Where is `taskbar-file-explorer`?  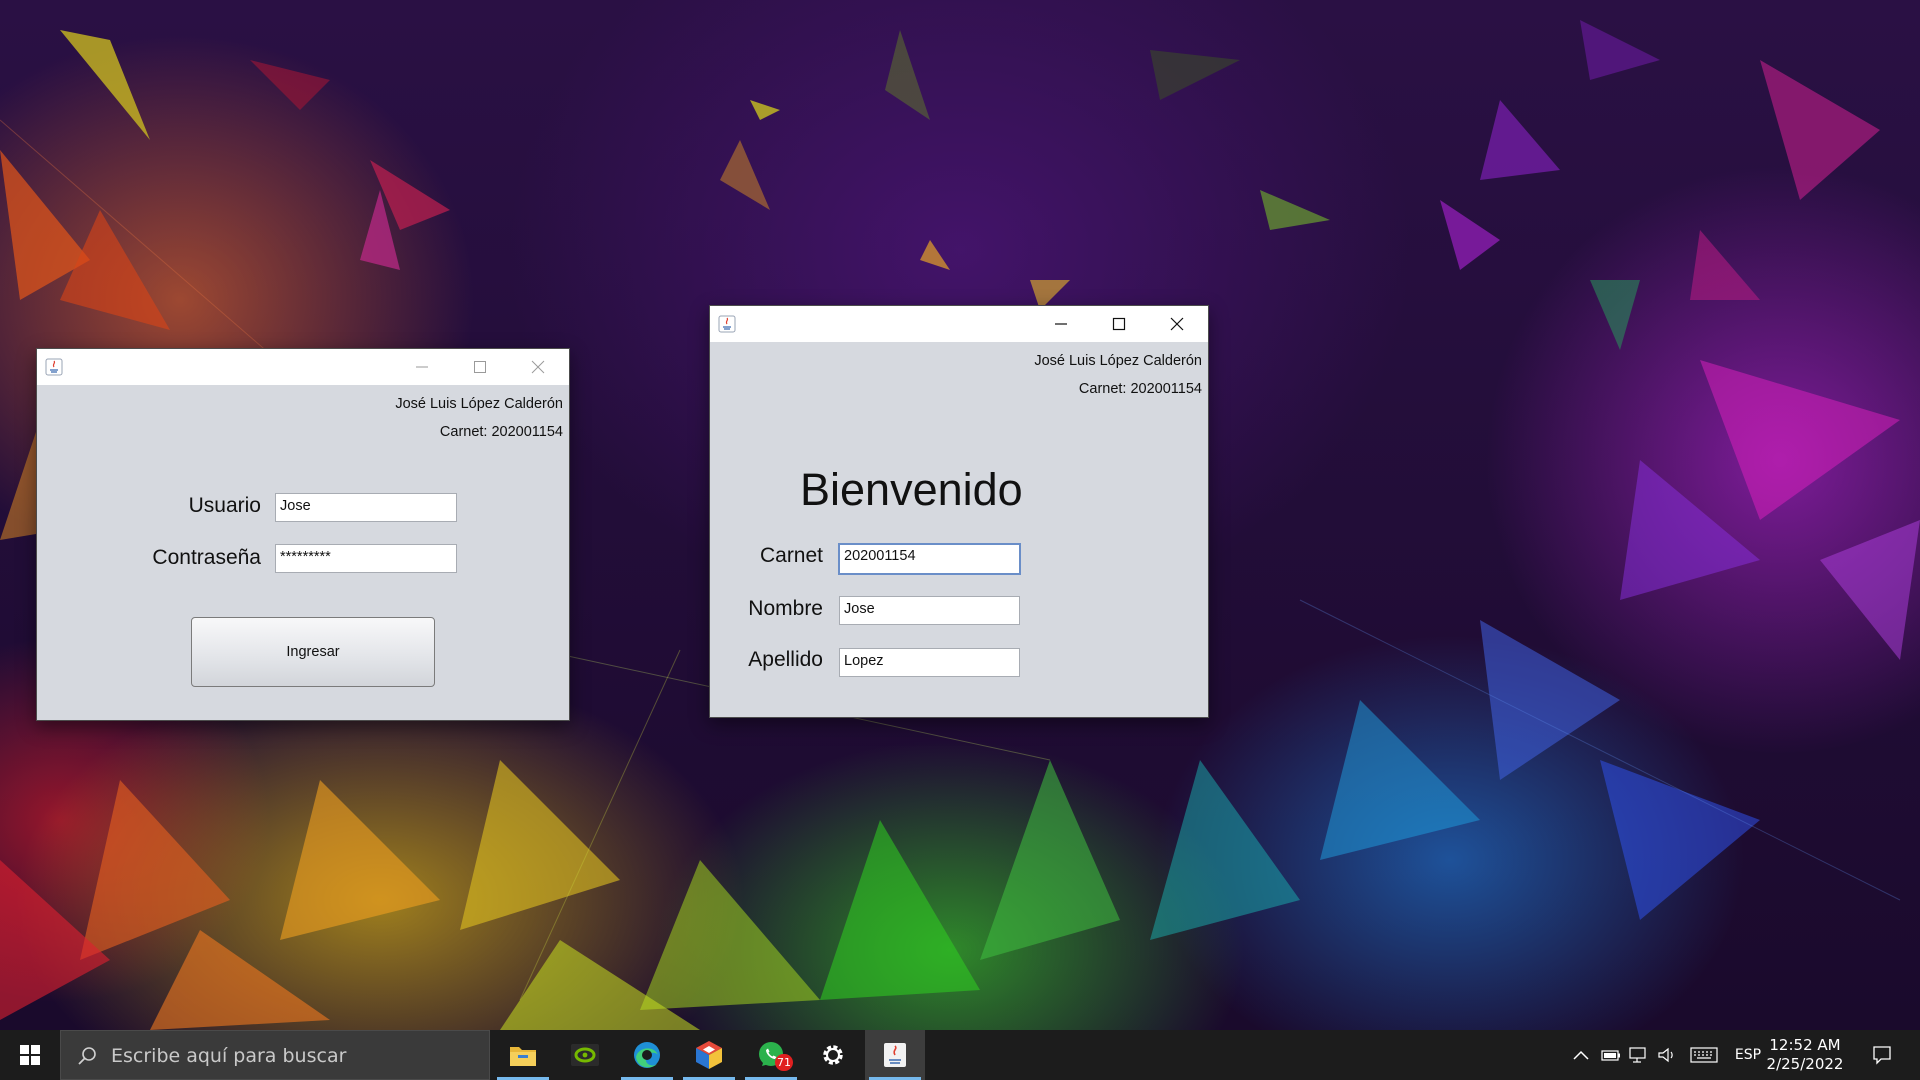
taskbar-file-explorer is located at coordinates (523, 1055).